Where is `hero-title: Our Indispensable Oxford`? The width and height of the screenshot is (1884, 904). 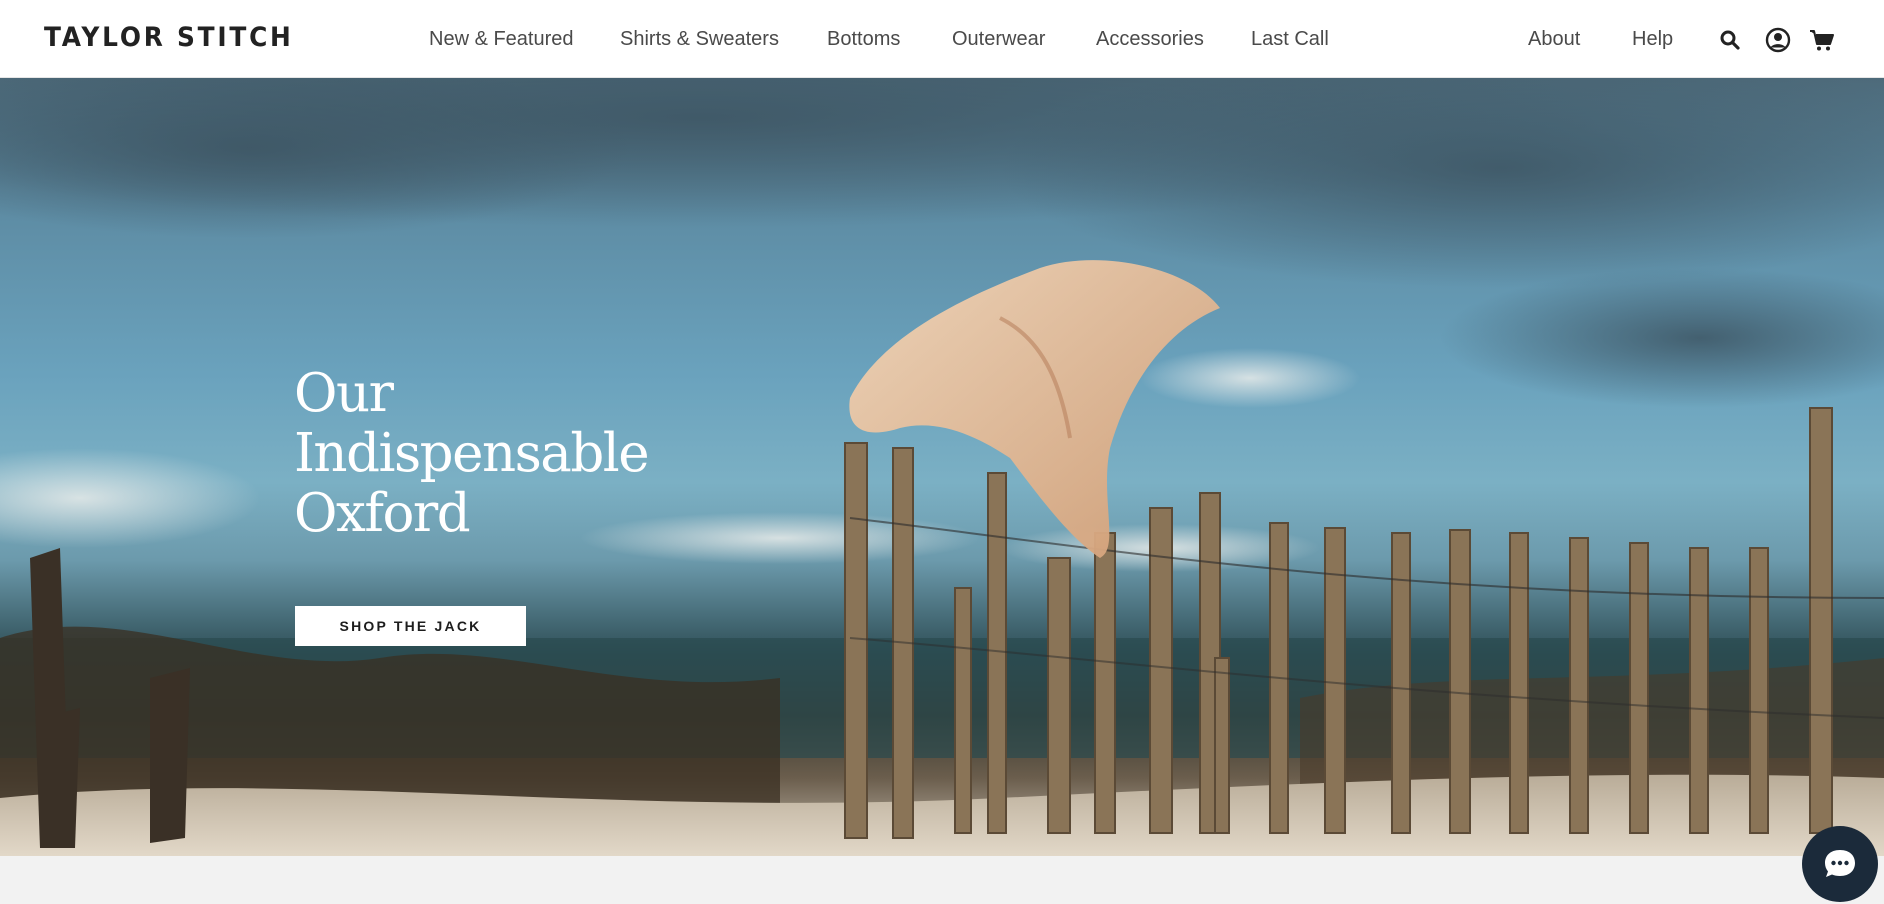 hero-title: Our Indispensable Oxford is located at coordinates (472, 453).